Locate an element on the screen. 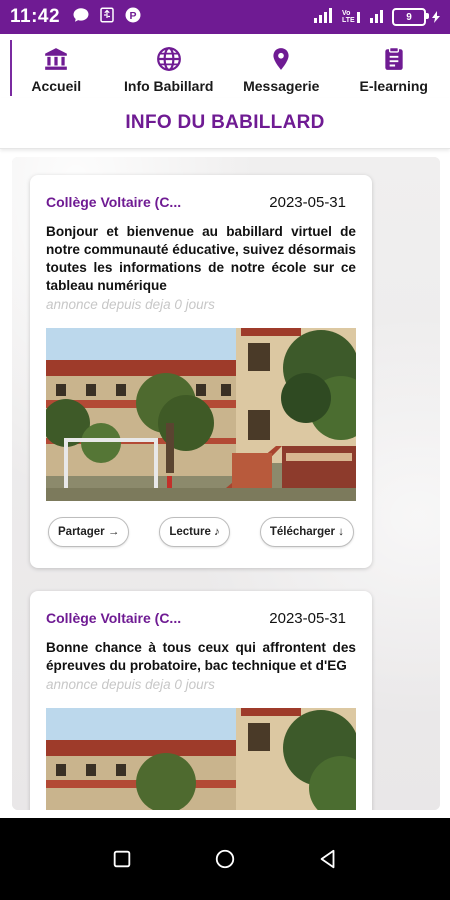 This screenshot has height=900, width=450. share-button: Partager → is located at coordinates (89, 532).